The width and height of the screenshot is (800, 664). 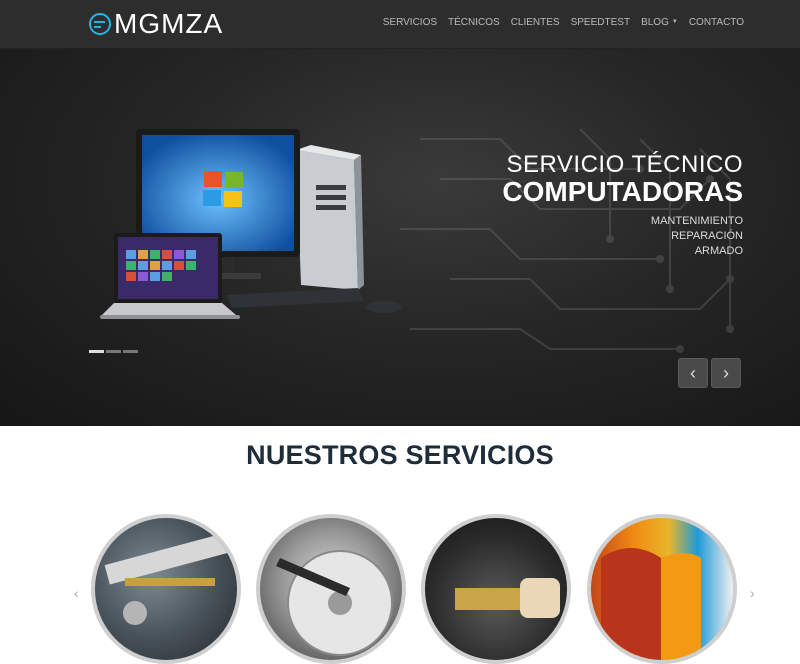 I want to click on network-cable-image, so click(x=507, y=598).